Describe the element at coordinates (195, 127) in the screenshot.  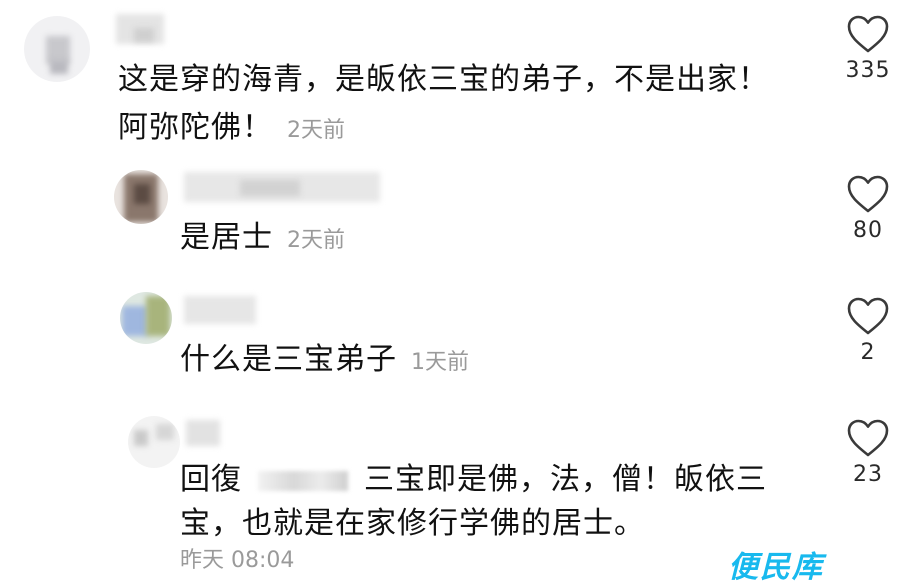
I see `comment-text-line: 阿弥陀佛！` at that location.